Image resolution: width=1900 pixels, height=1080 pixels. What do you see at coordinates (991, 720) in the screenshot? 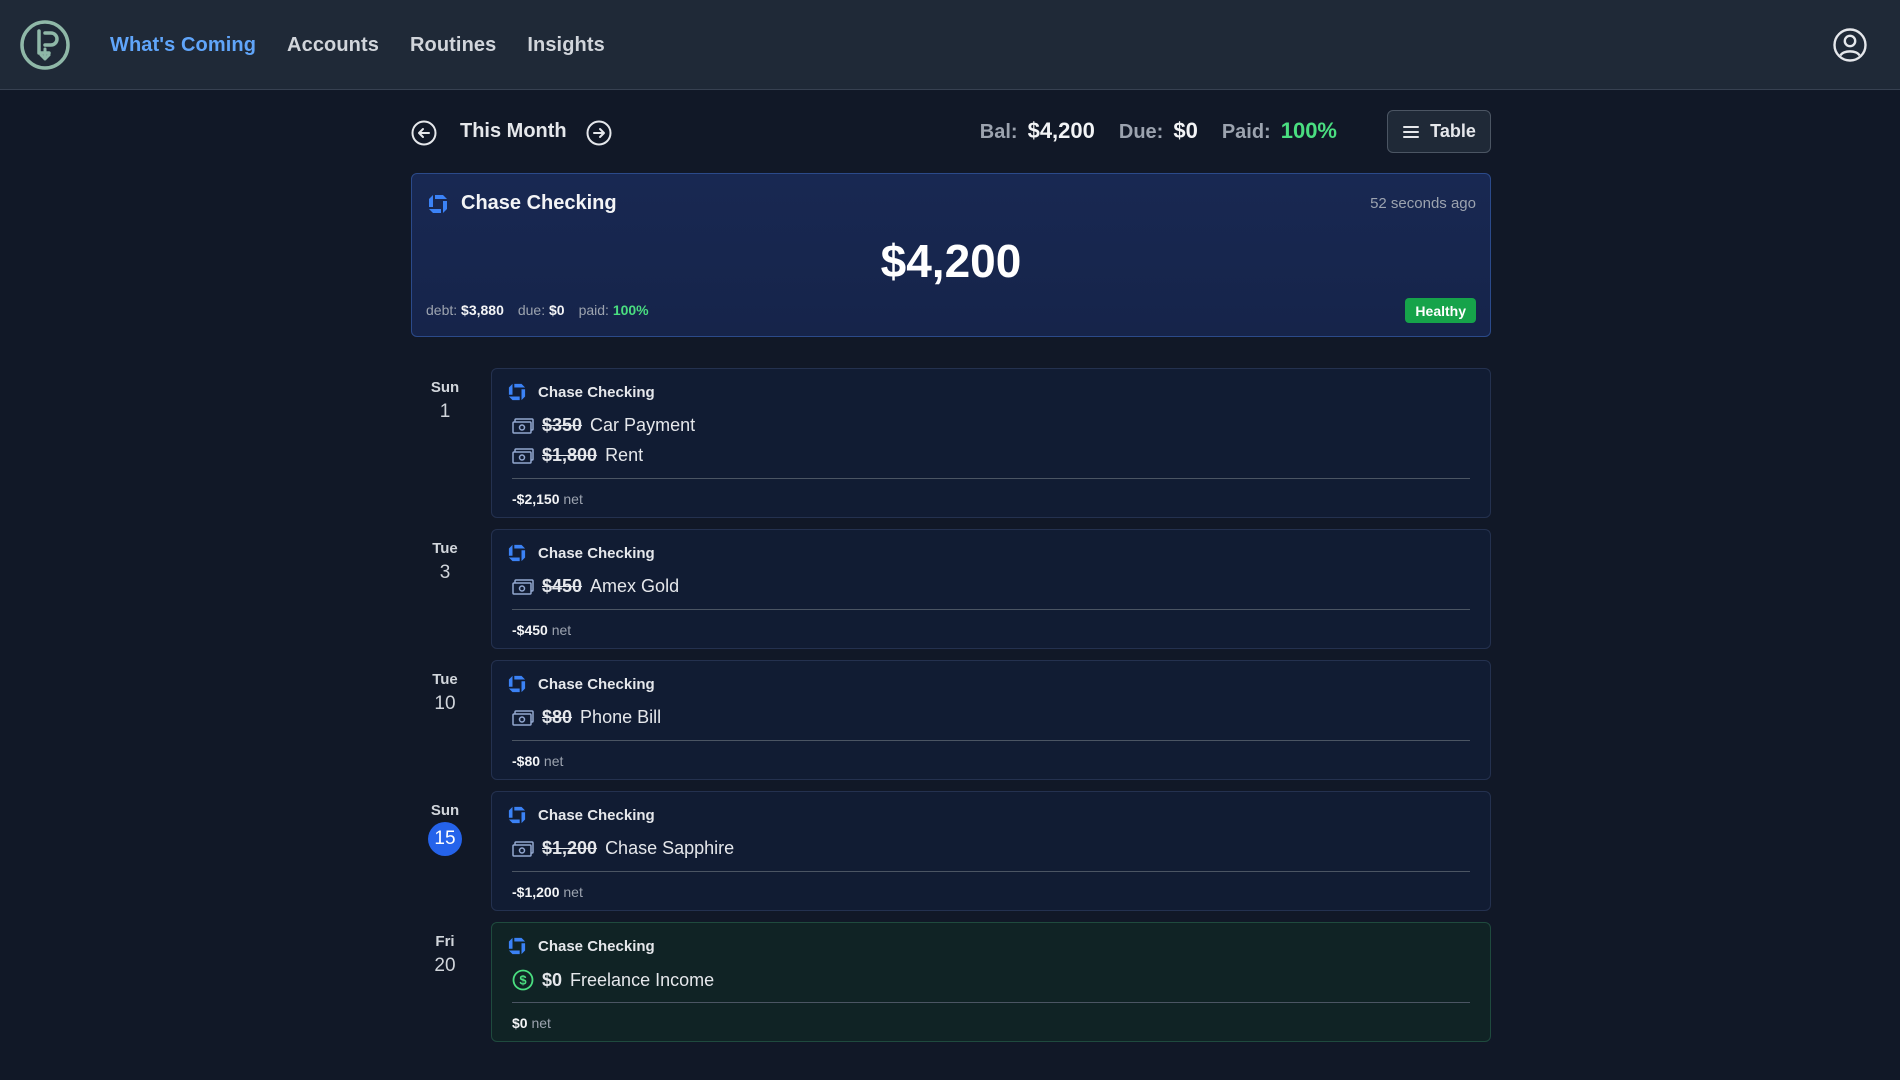
I see `day-event-card: Chase Checking $80 Phone Bill -$80 net` at bounding box center [991, 720].